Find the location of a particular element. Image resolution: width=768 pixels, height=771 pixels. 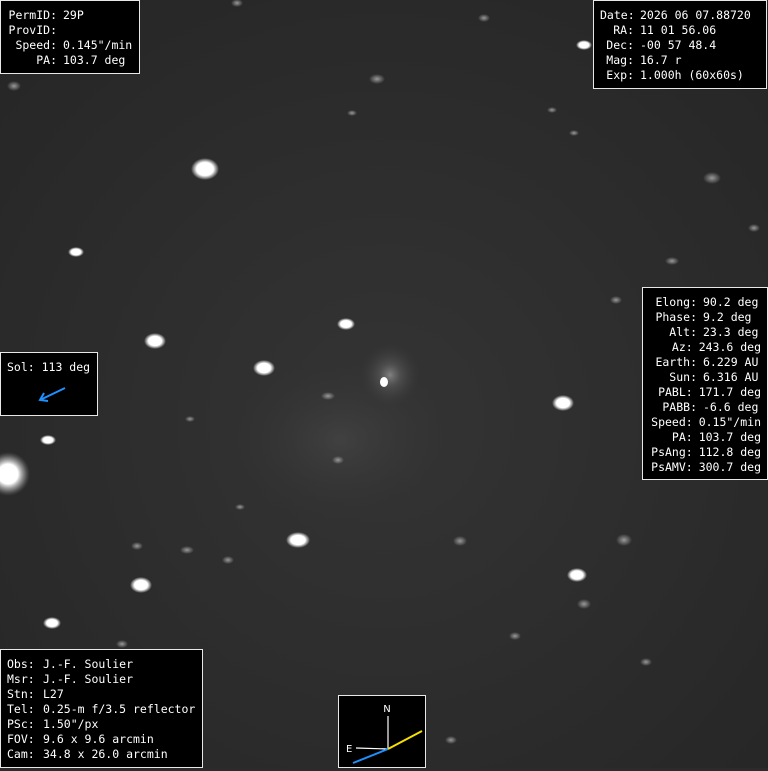

field-value: 1.50"/px is located at coordinates (71, 724).